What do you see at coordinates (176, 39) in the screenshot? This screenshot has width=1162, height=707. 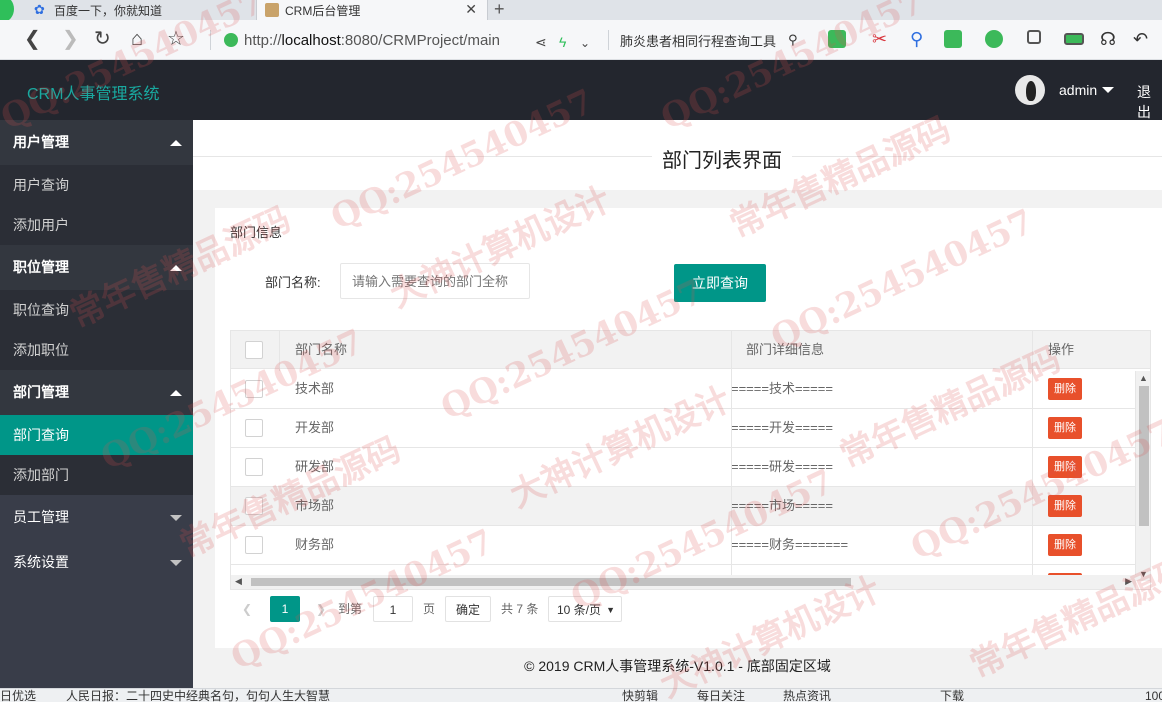 I see `bookmark-star-icon: ☆` at bounding box center [176, 39].